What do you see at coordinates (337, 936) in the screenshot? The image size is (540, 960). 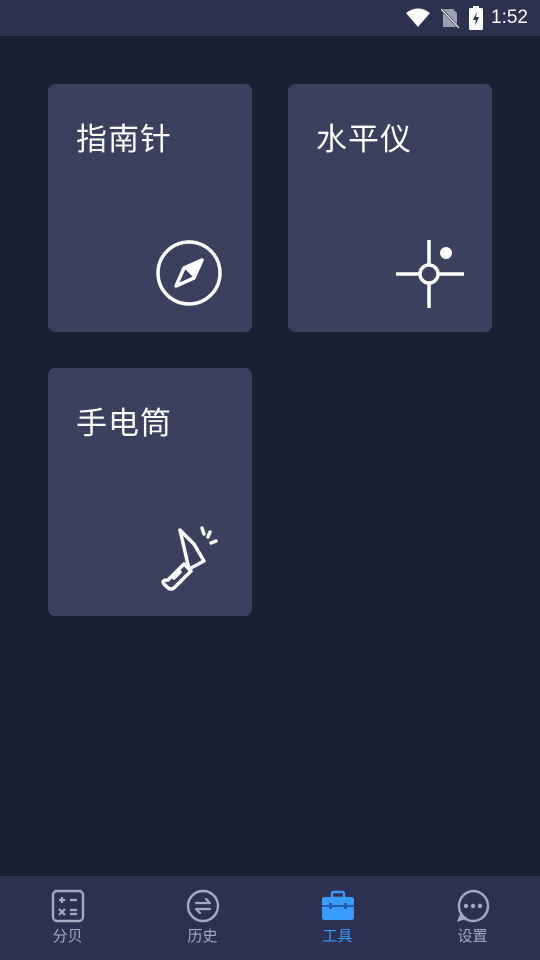 I see `nav-label: 工具` at bounding box center [337, 936].